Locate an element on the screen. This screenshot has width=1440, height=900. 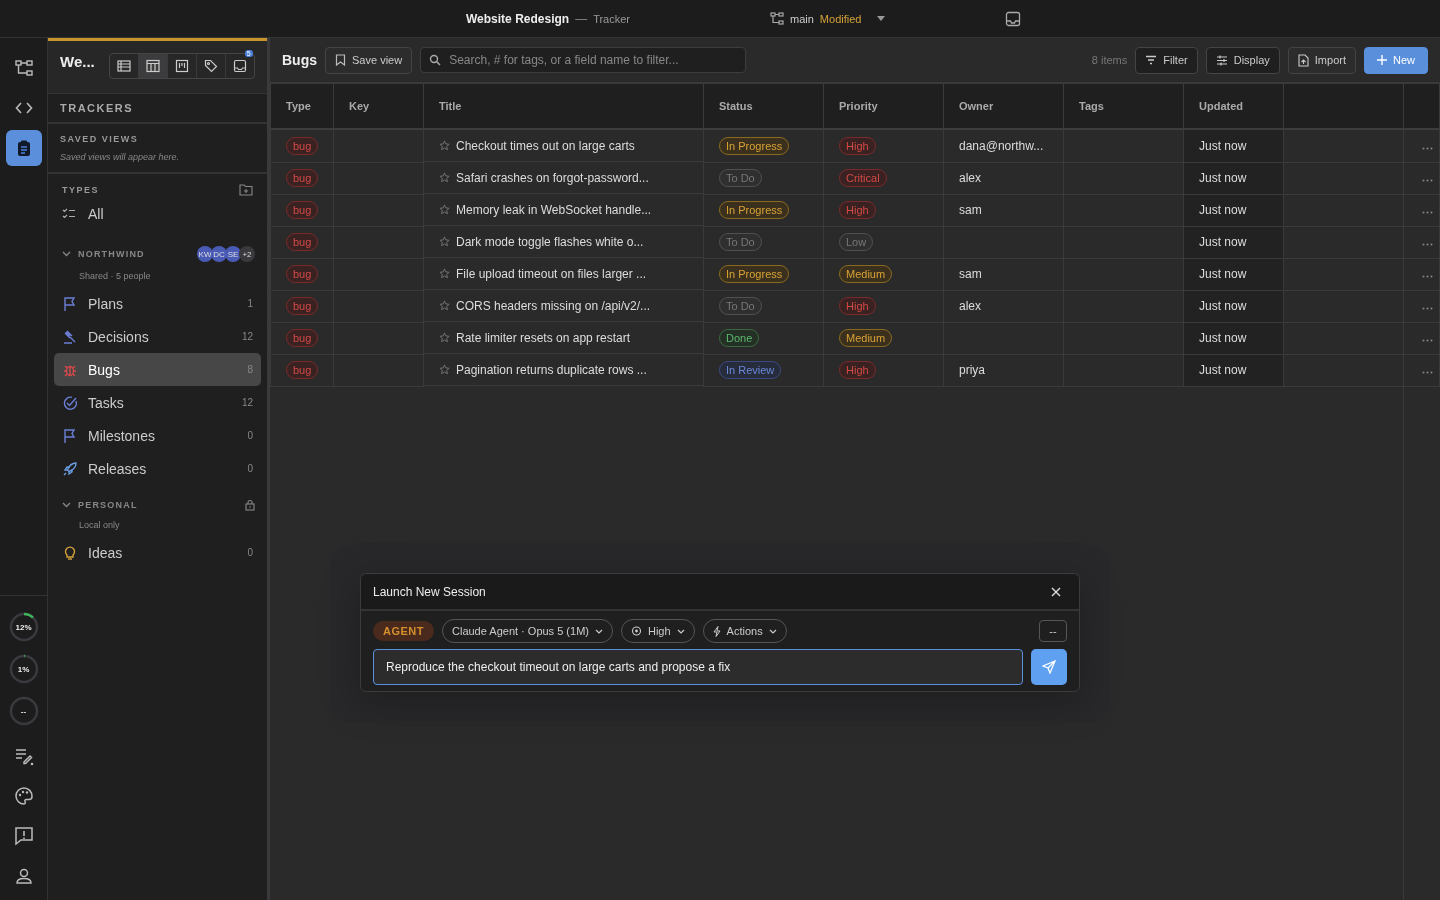
options-button: -- is located at coordinates (1053, 631).